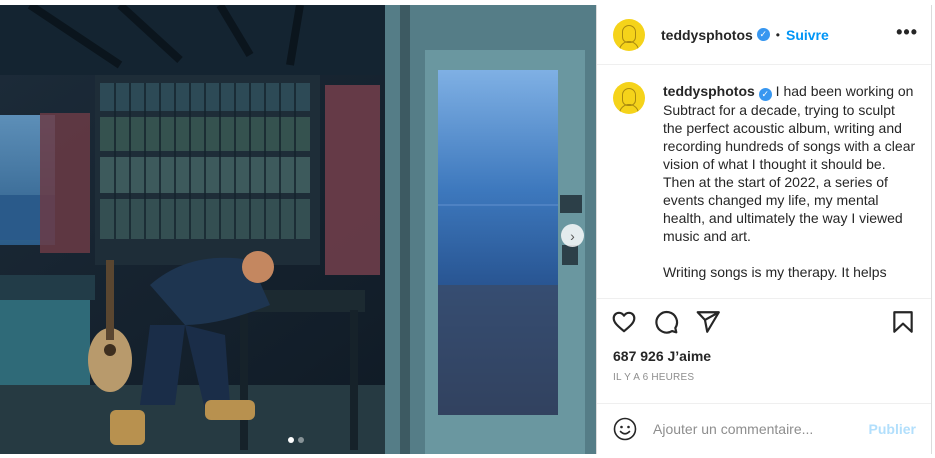 This screenshot has height=458, width=935. I want to click on next-slide-button: ›, so click(572, 235).